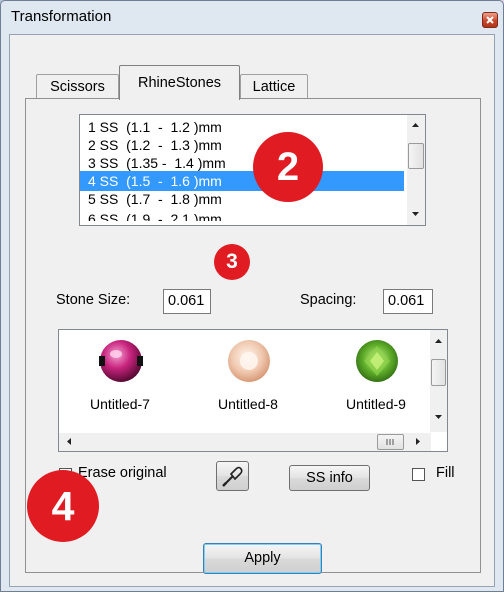 This screenshot has width=504, height=592. I want to click on callout-badge-4: 4, so click(63, 506).